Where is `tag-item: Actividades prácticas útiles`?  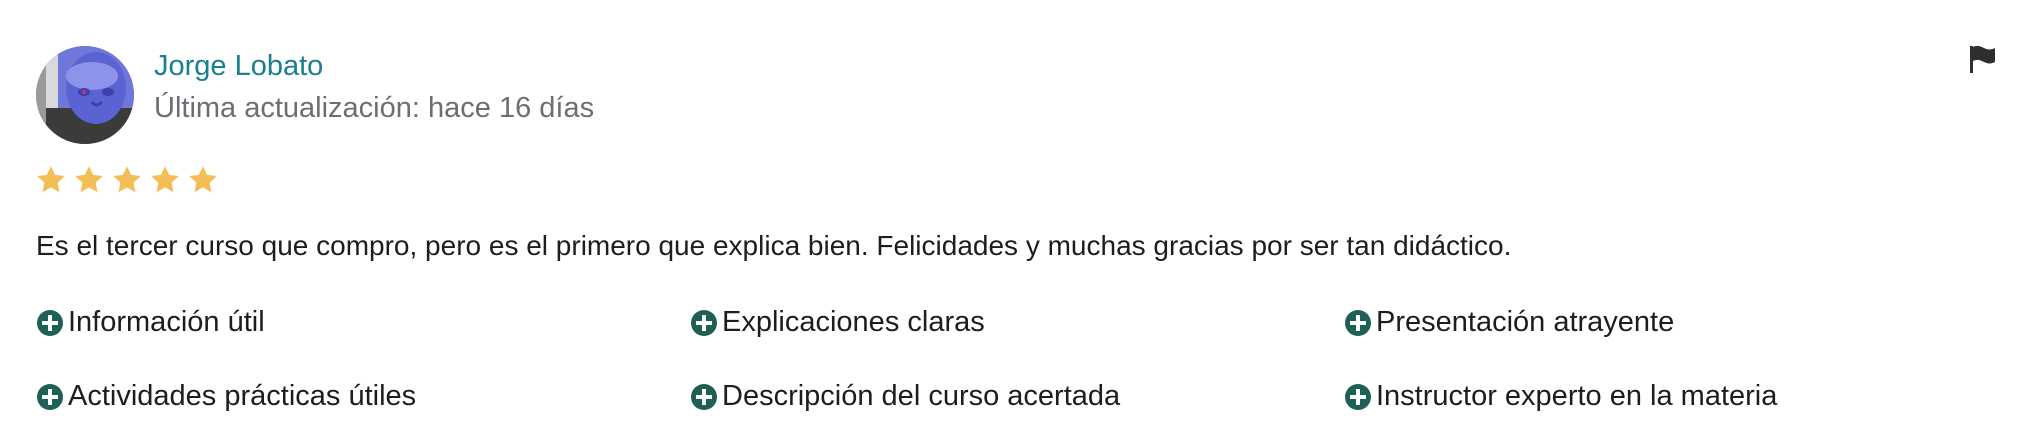 tag-item: Actividades prácticas útiles is located at coordinates (226, 396).